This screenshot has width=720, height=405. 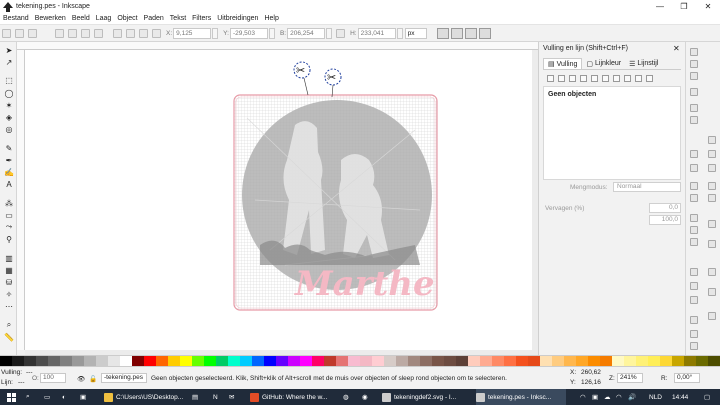 What do you see at coordinates (248, 33) in the screenshot?
I see `y-field: -29,503` at bounding box center [248, 33].